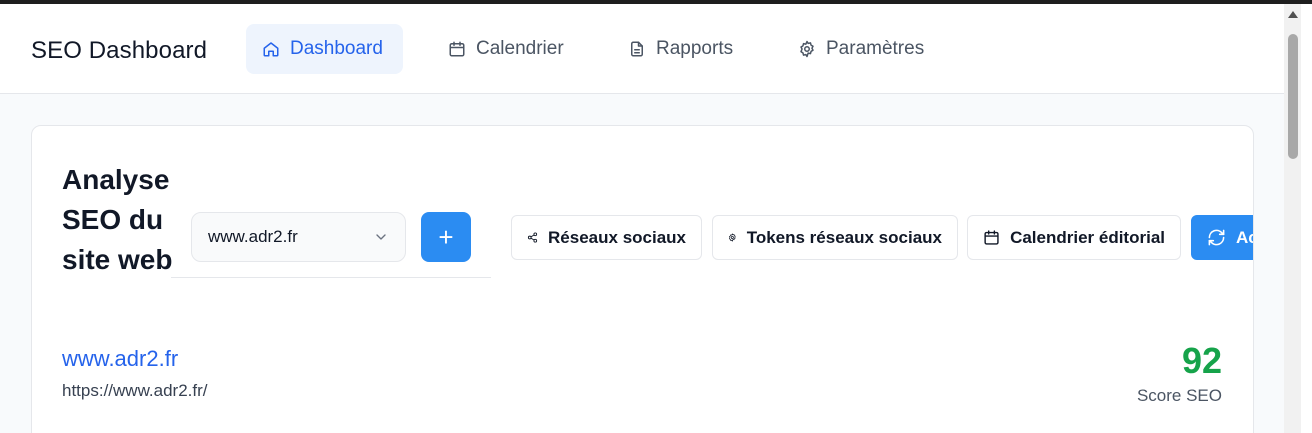  What do you see at coordinates (336, 48) in the screenshot?
I see `nav-dashboard-label: Dashboard` at bounding box center [336, 48].